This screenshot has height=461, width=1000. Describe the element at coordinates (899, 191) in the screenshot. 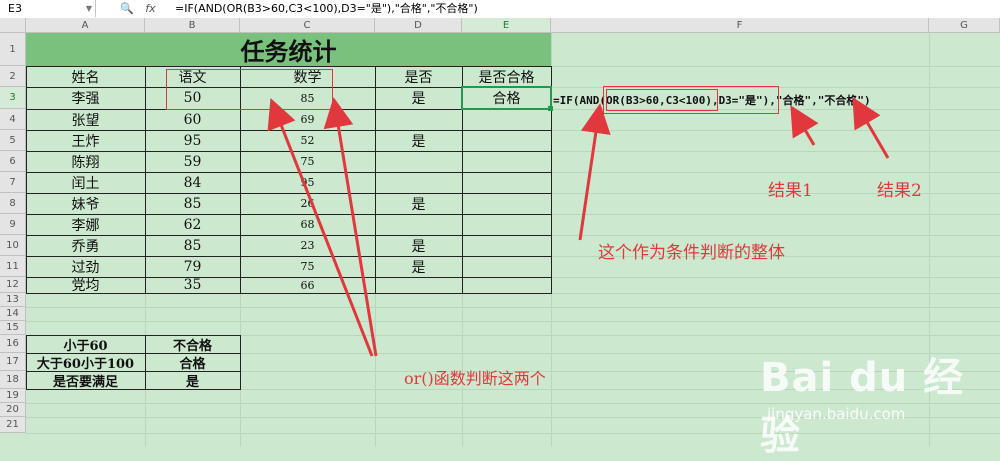

I see `annotation-result2: 结果2` at that location.